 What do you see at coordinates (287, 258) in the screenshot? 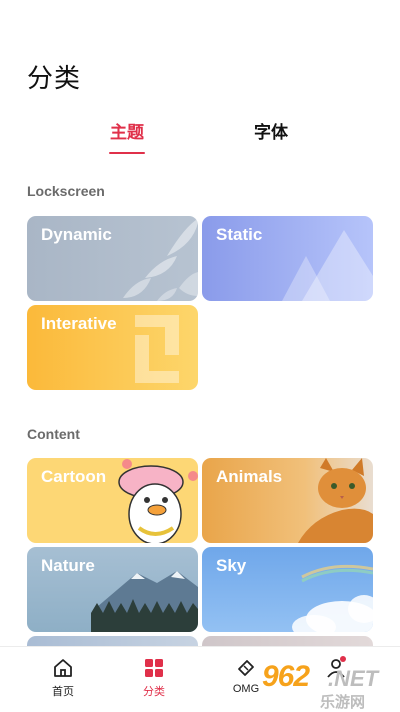
I see `card-static: Static` at bounding box center [287, 258].